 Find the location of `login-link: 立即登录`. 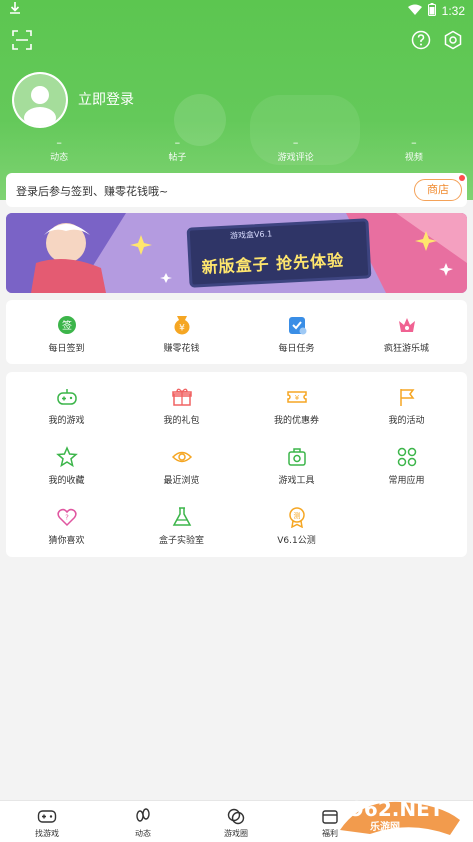

login-link: 立即登录 is located at coordinates (106, 99).